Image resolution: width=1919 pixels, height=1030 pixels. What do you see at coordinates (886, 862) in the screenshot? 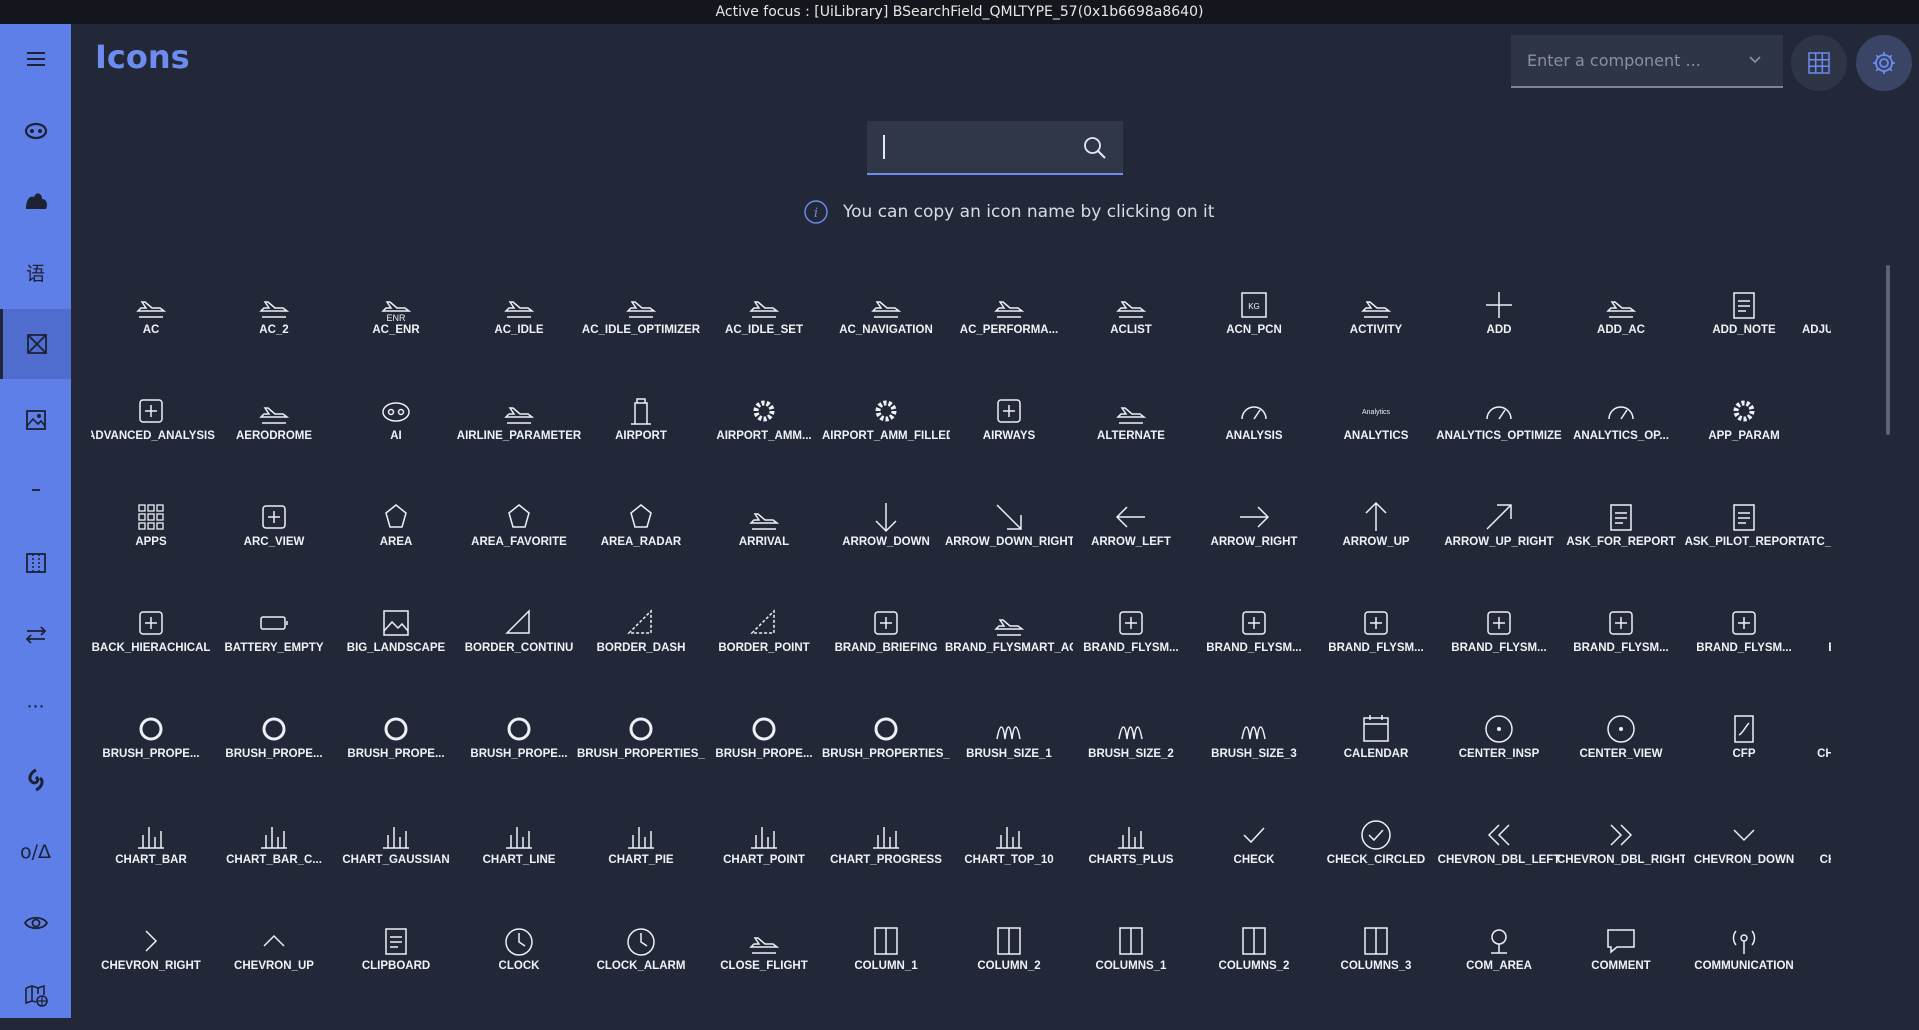
I see `icon-tile: CHART_PROGRESS` at bounding box center [886, 862].